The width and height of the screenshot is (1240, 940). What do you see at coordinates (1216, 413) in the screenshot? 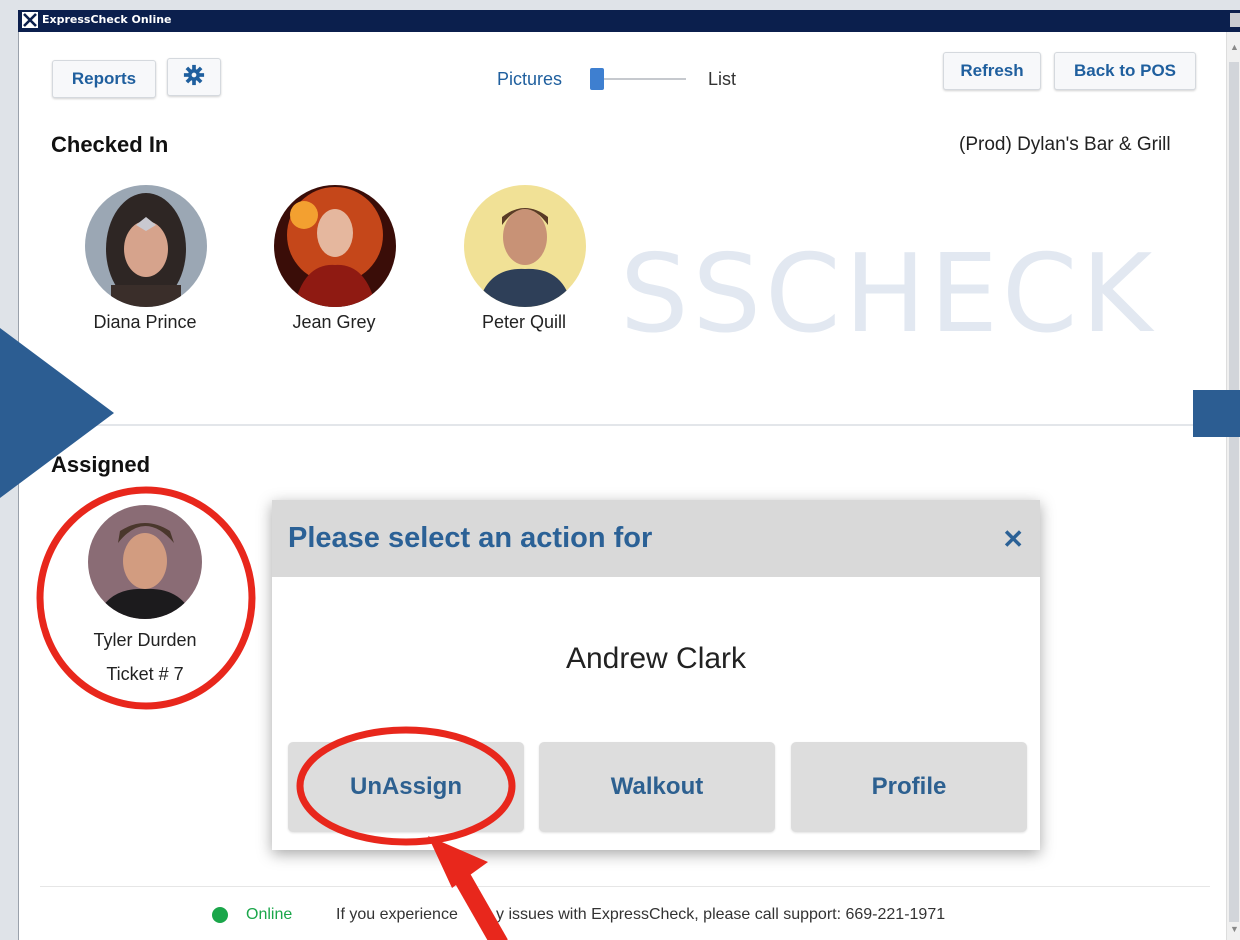
I see `annotation-square-icon` at bounding box center [1216, 413].